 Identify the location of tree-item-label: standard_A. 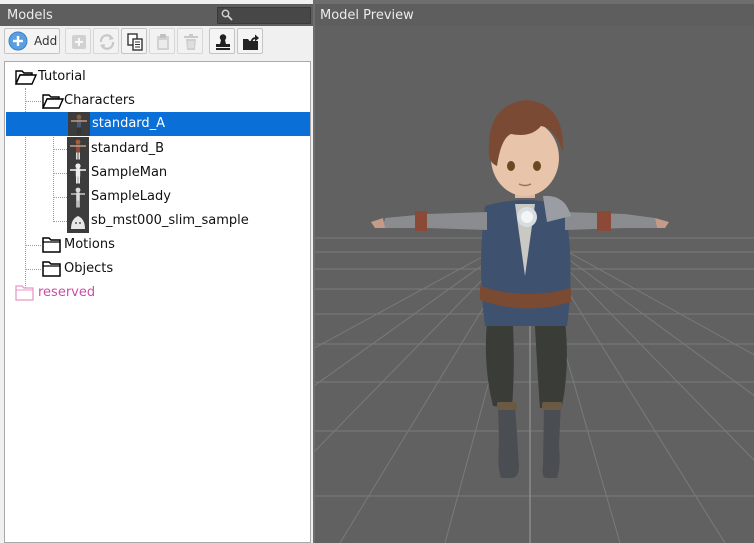
(129, 123).